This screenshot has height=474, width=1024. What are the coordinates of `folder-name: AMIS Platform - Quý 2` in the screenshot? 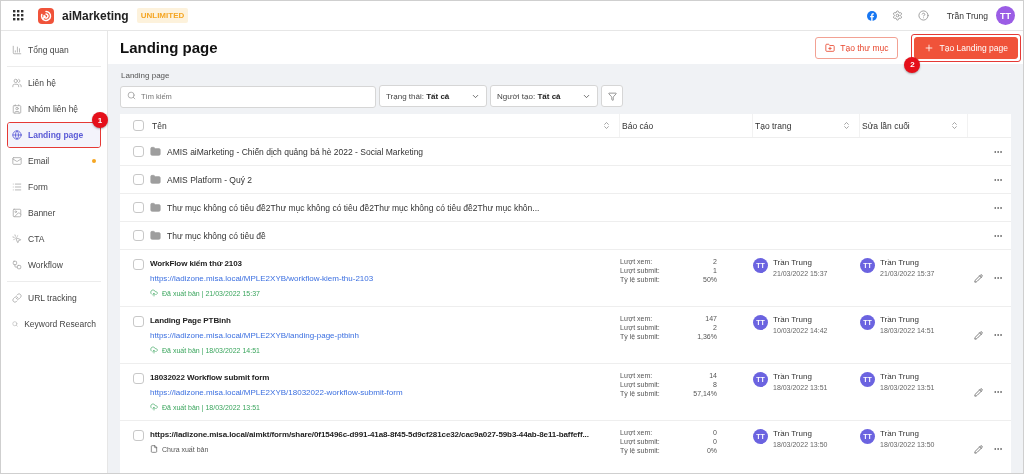 It's located at (210, 179).